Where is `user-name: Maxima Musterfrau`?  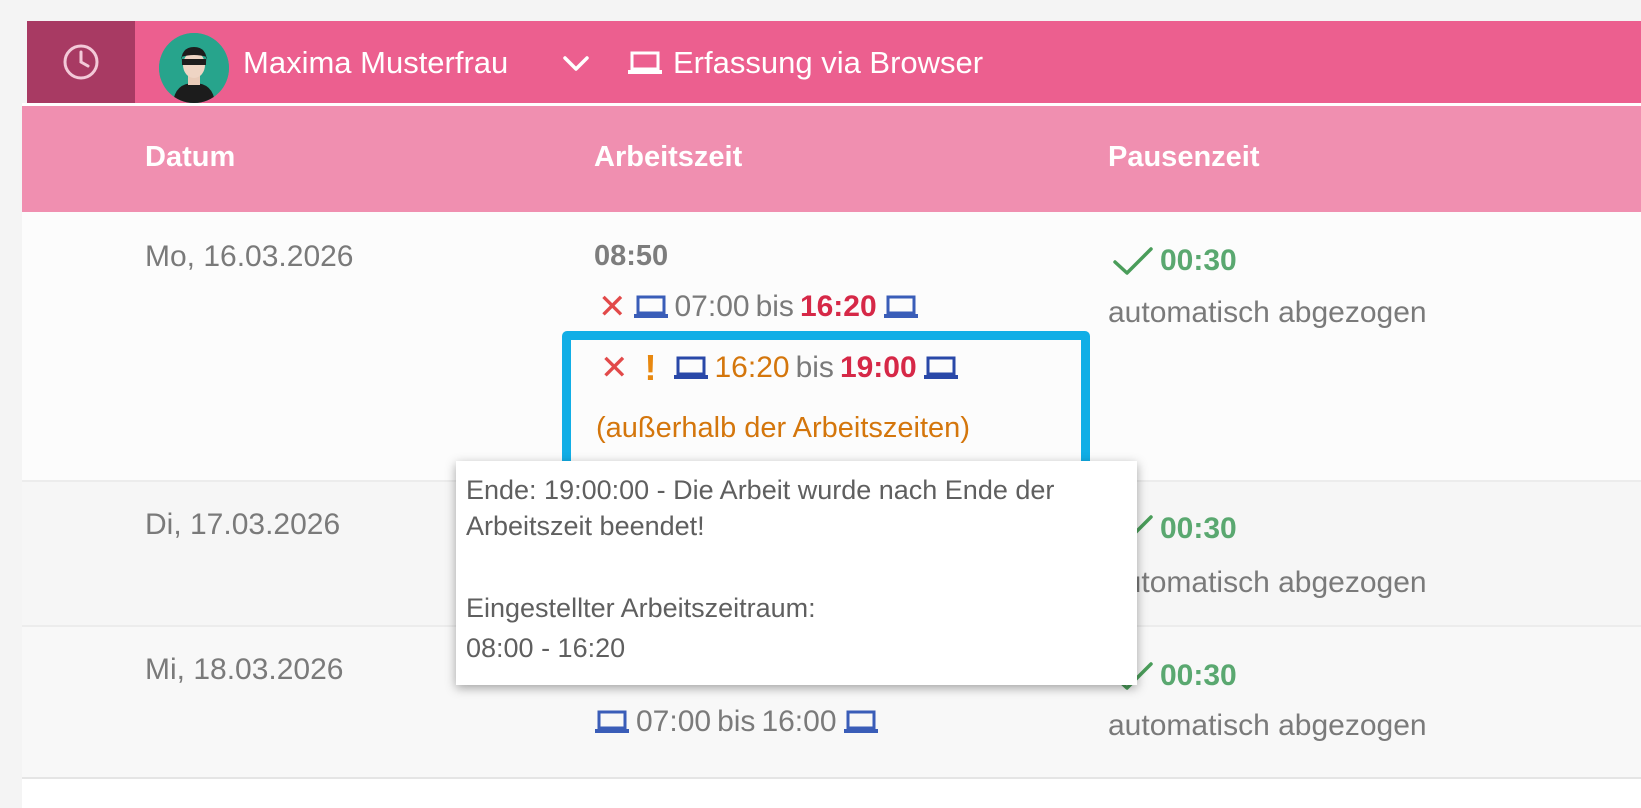 user-name: Maxima Musterfrau is located at coordinates (375, 63).